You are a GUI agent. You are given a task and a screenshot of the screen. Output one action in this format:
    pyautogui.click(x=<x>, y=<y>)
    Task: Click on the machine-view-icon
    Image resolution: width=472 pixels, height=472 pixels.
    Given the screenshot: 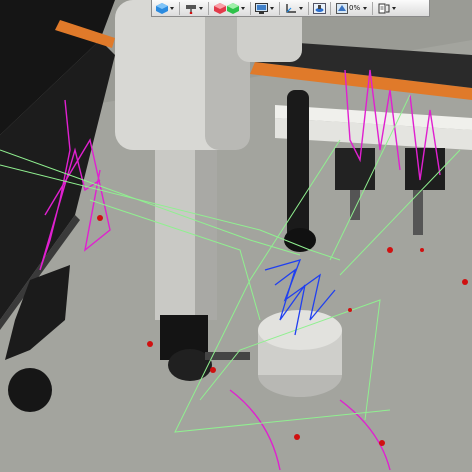 What is the action you would take?
    pyautogui.click(x=319, y=8)
    